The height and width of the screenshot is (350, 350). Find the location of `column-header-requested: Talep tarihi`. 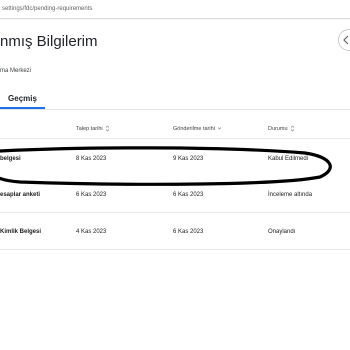

column-header-requested: Talep tarihi is located at coordinates (93, 128).